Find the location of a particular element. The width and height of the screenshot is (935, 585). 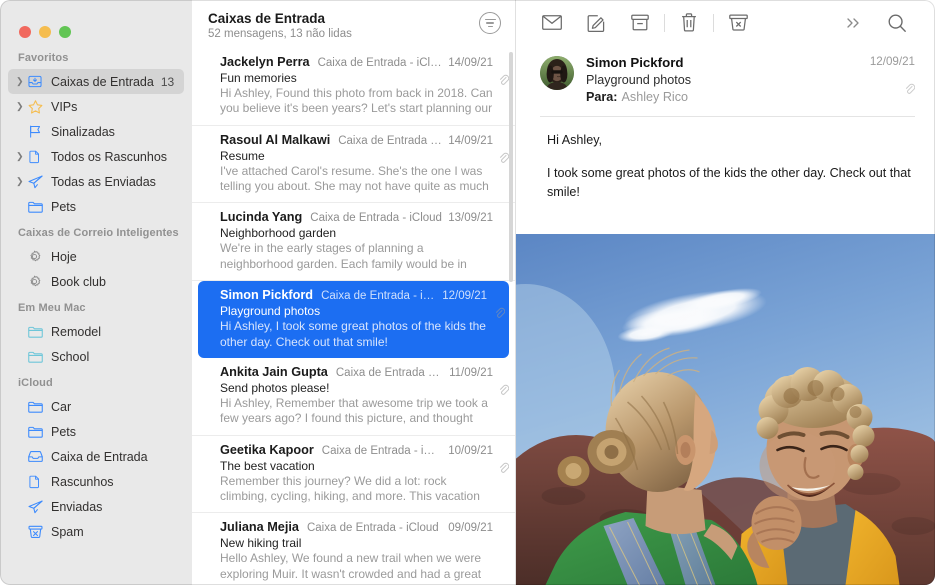

message-subject: Send photos please! is located at coordinates (275, 387).